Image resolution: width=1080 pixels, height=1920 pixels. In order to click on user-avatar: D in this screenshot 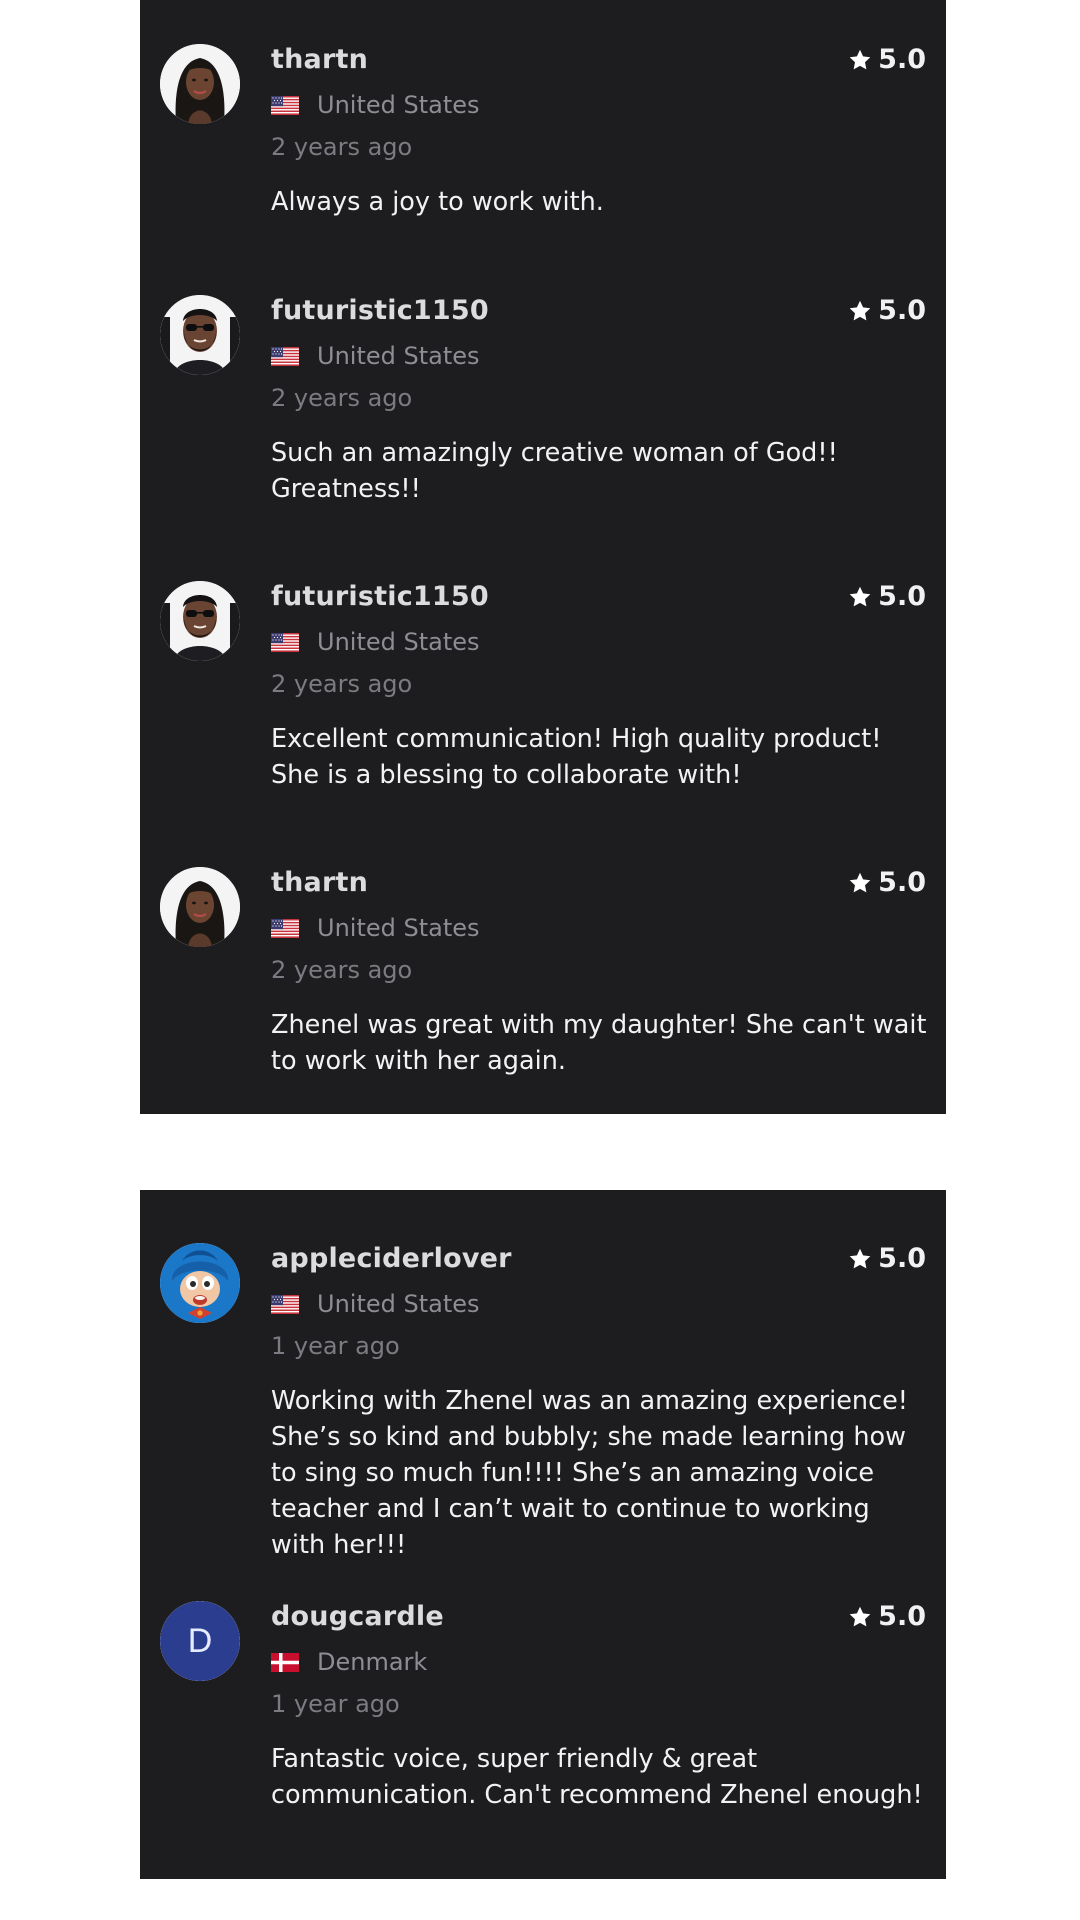, I will do `click(200, 1641)`.